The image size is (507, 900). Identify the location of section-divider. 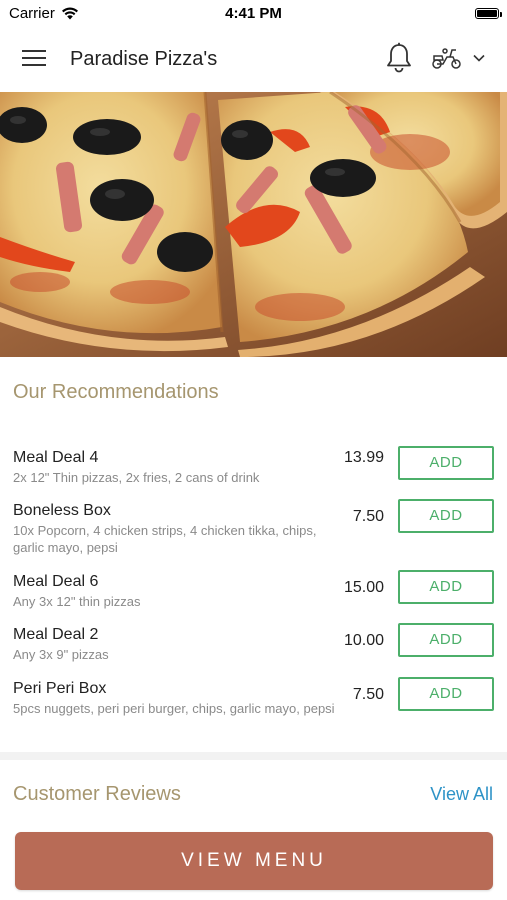
(253, 756).